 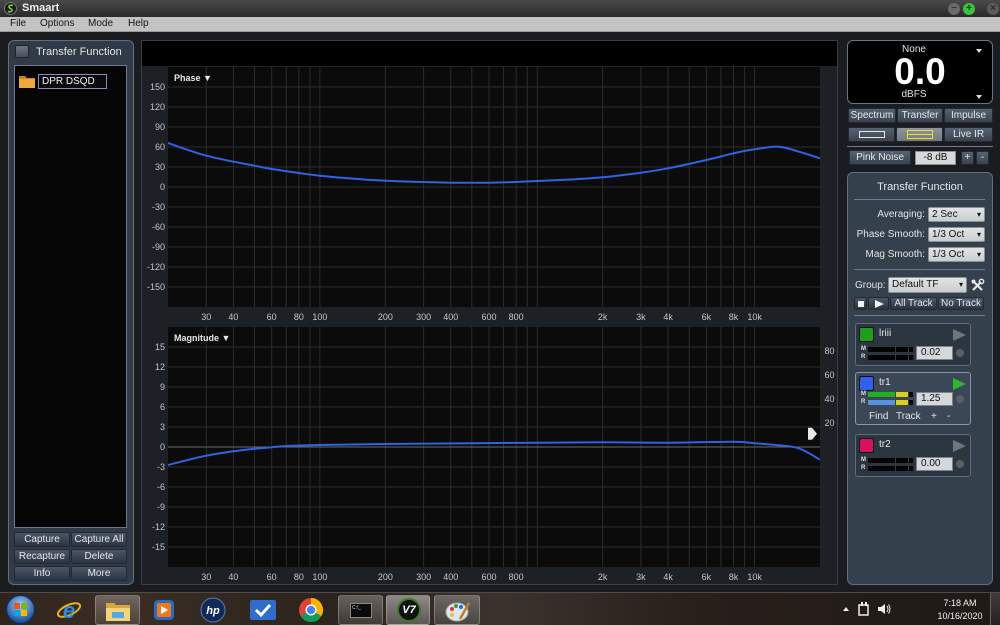 I want to click on menu-help: Help, so click(x=138, y=23).